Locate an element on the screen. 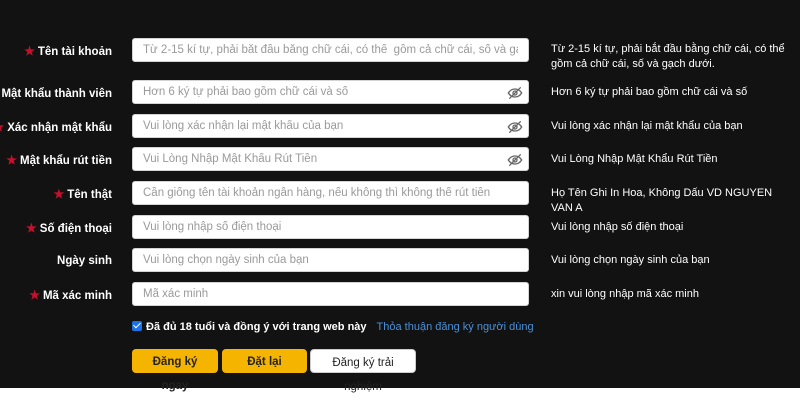  field-hint: Vui Lòng Nhập Mật Khẩu Rút Tiền is located at coordinates (634, 159).